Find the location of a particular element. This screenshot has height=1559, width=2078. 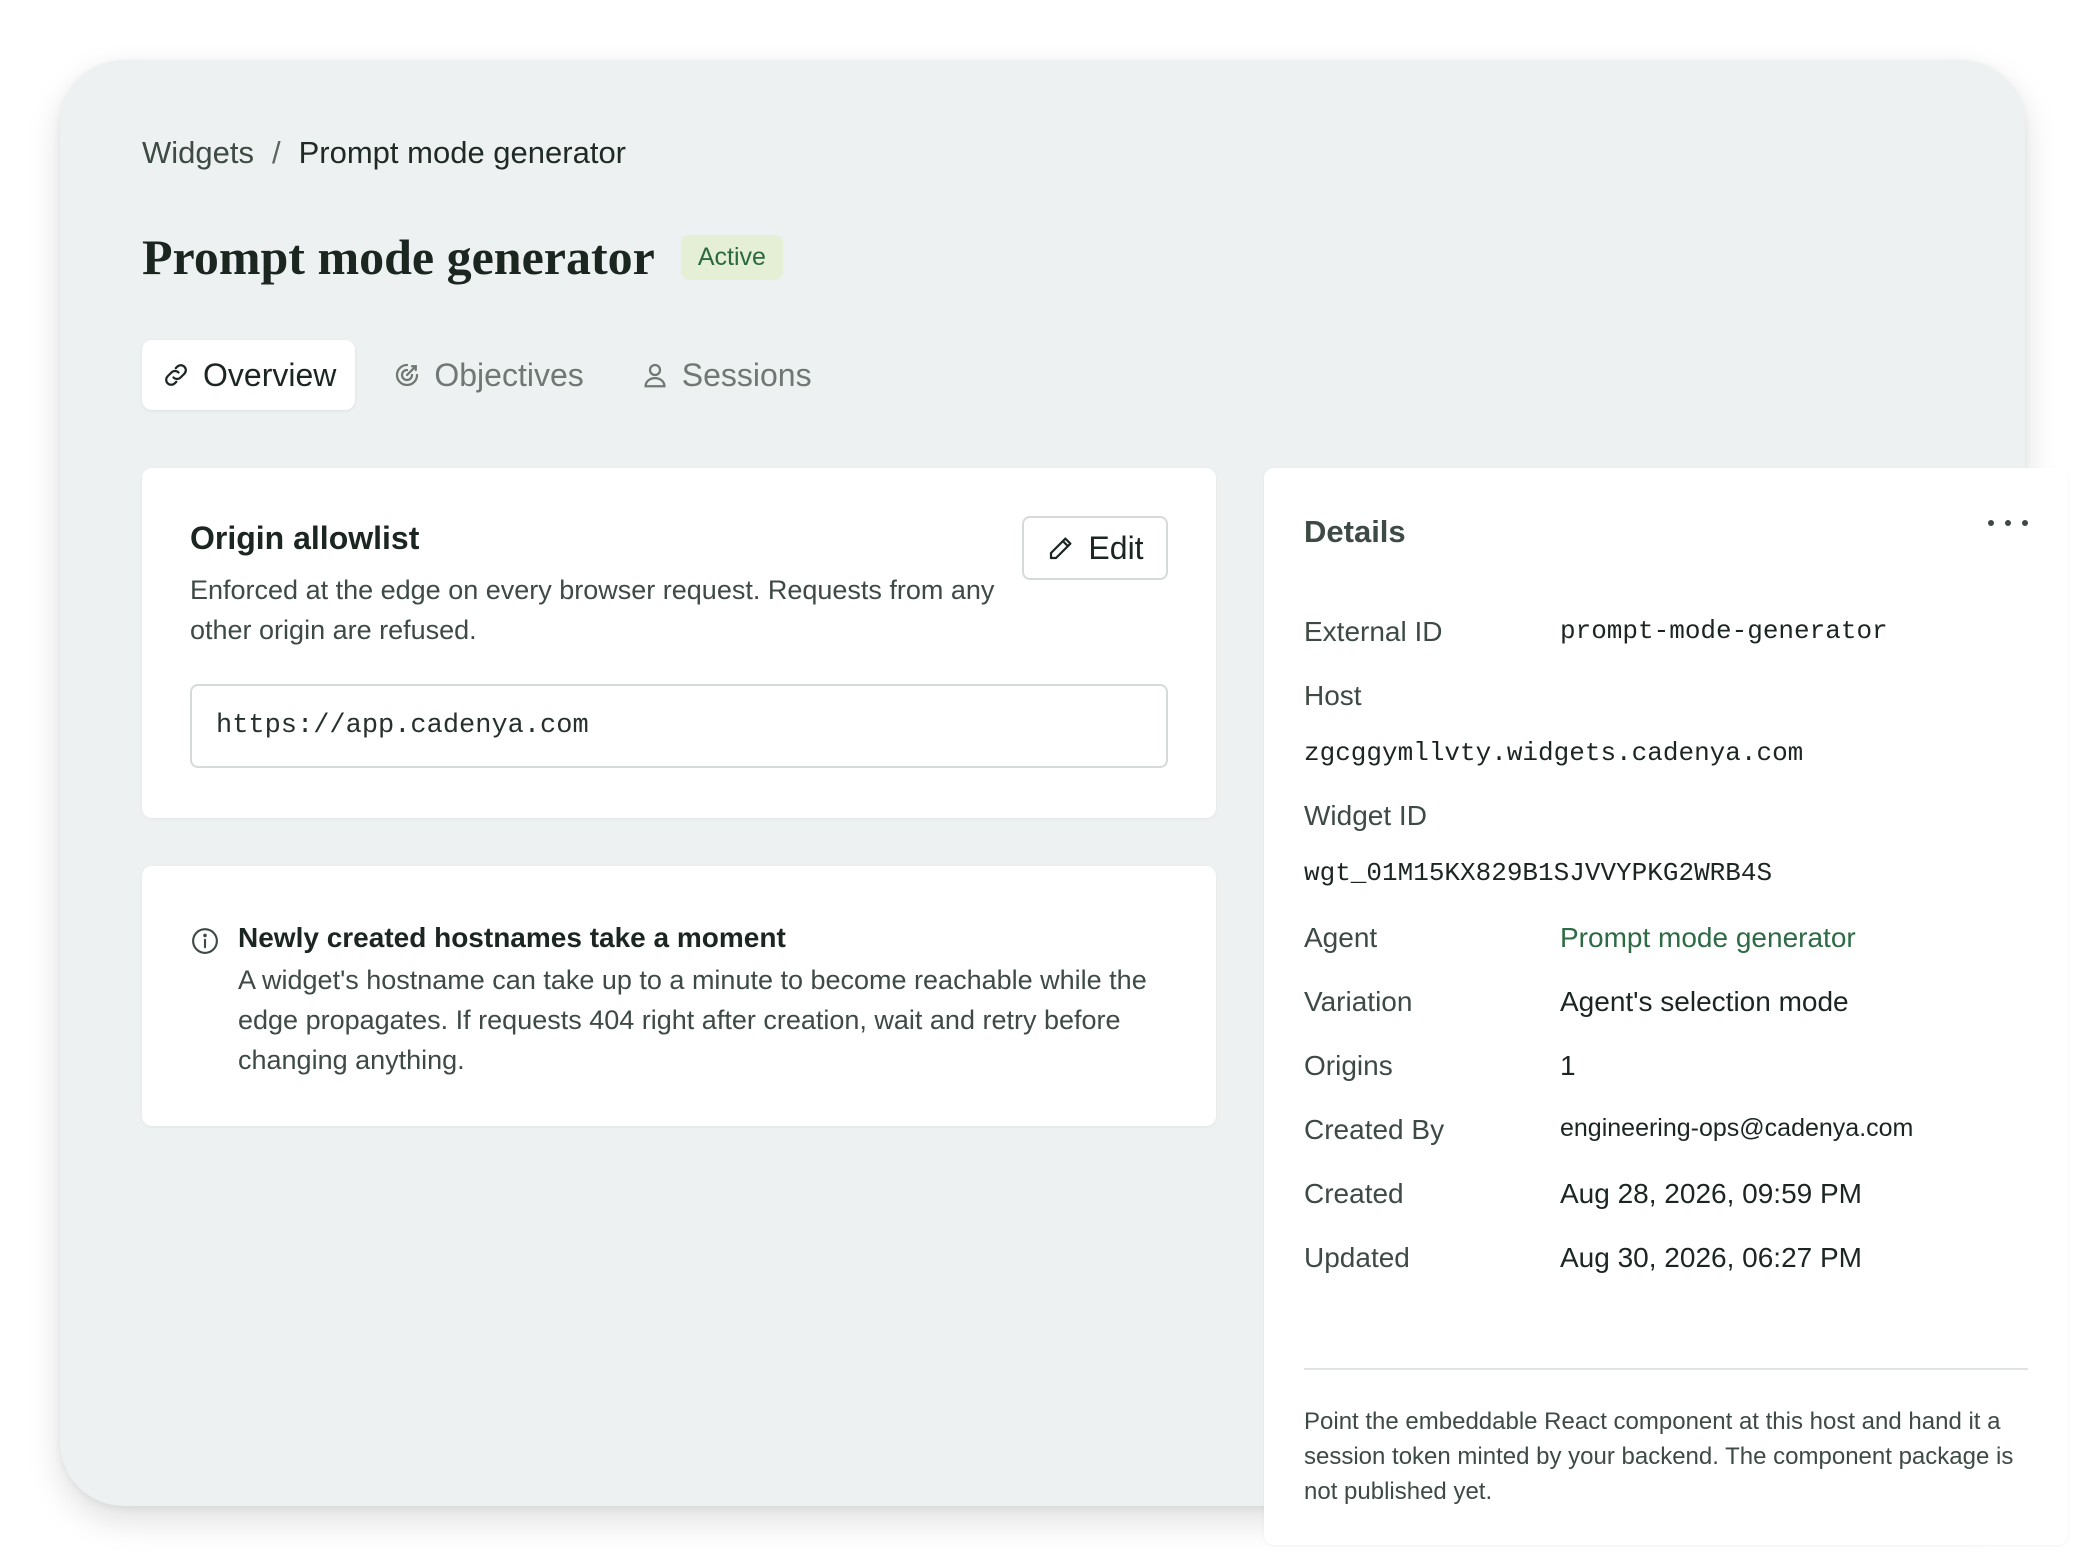

tab-objectives-label: Objectives is located at coordinates (509, 374).